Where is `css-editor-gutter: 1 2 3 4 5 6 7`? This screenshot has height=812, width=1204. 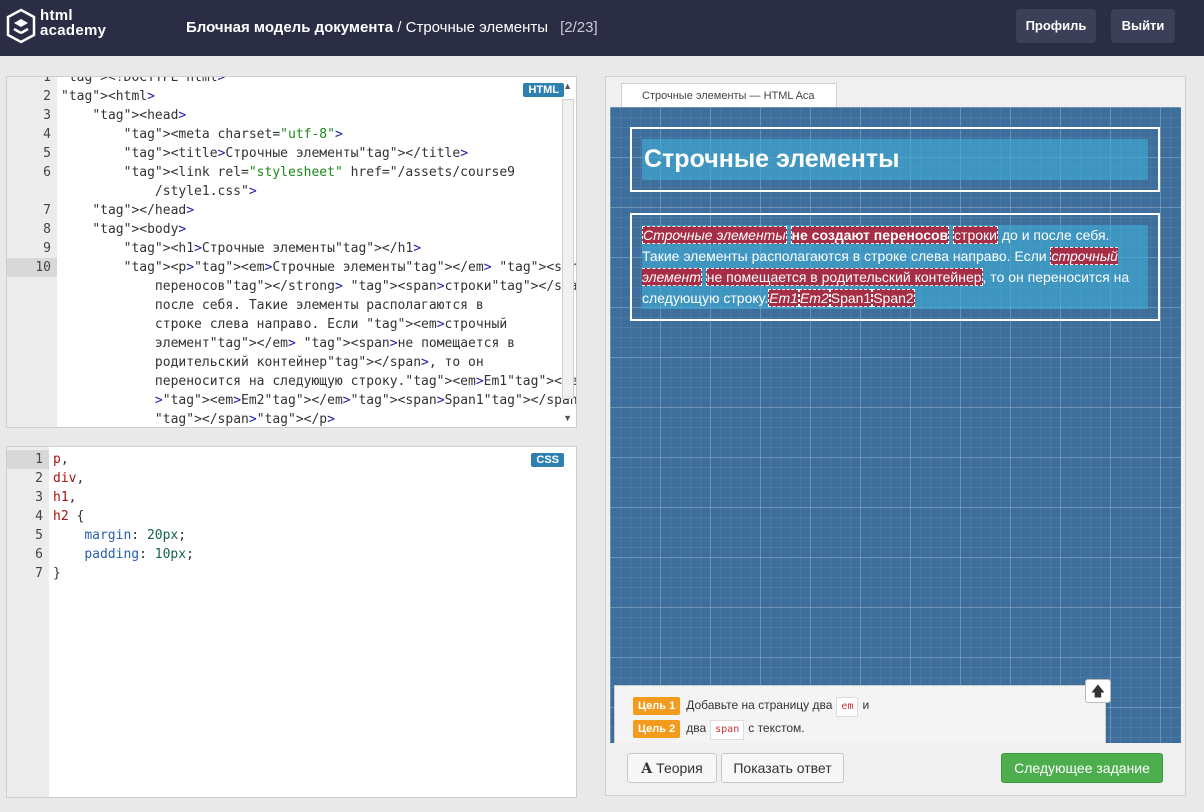 css-editor-gutter: 1 2 3 4 5 6 7 is located at coordinates (28, 622).